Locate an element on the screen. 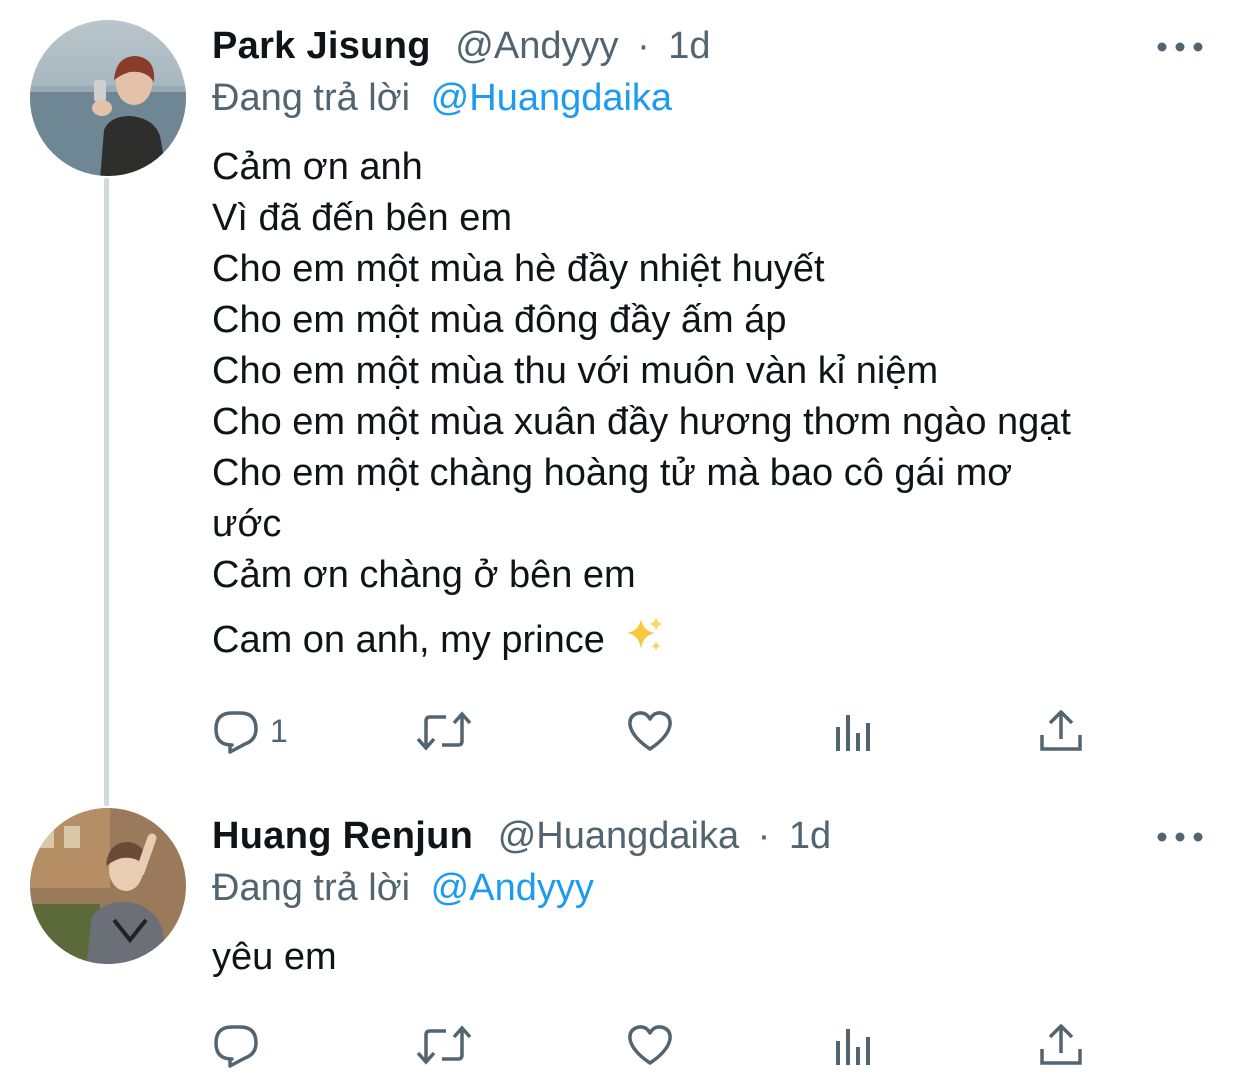 This screenshot has height=1082, width=1242. mention-link: @Huangdaika is located at coordinates (551, 98).